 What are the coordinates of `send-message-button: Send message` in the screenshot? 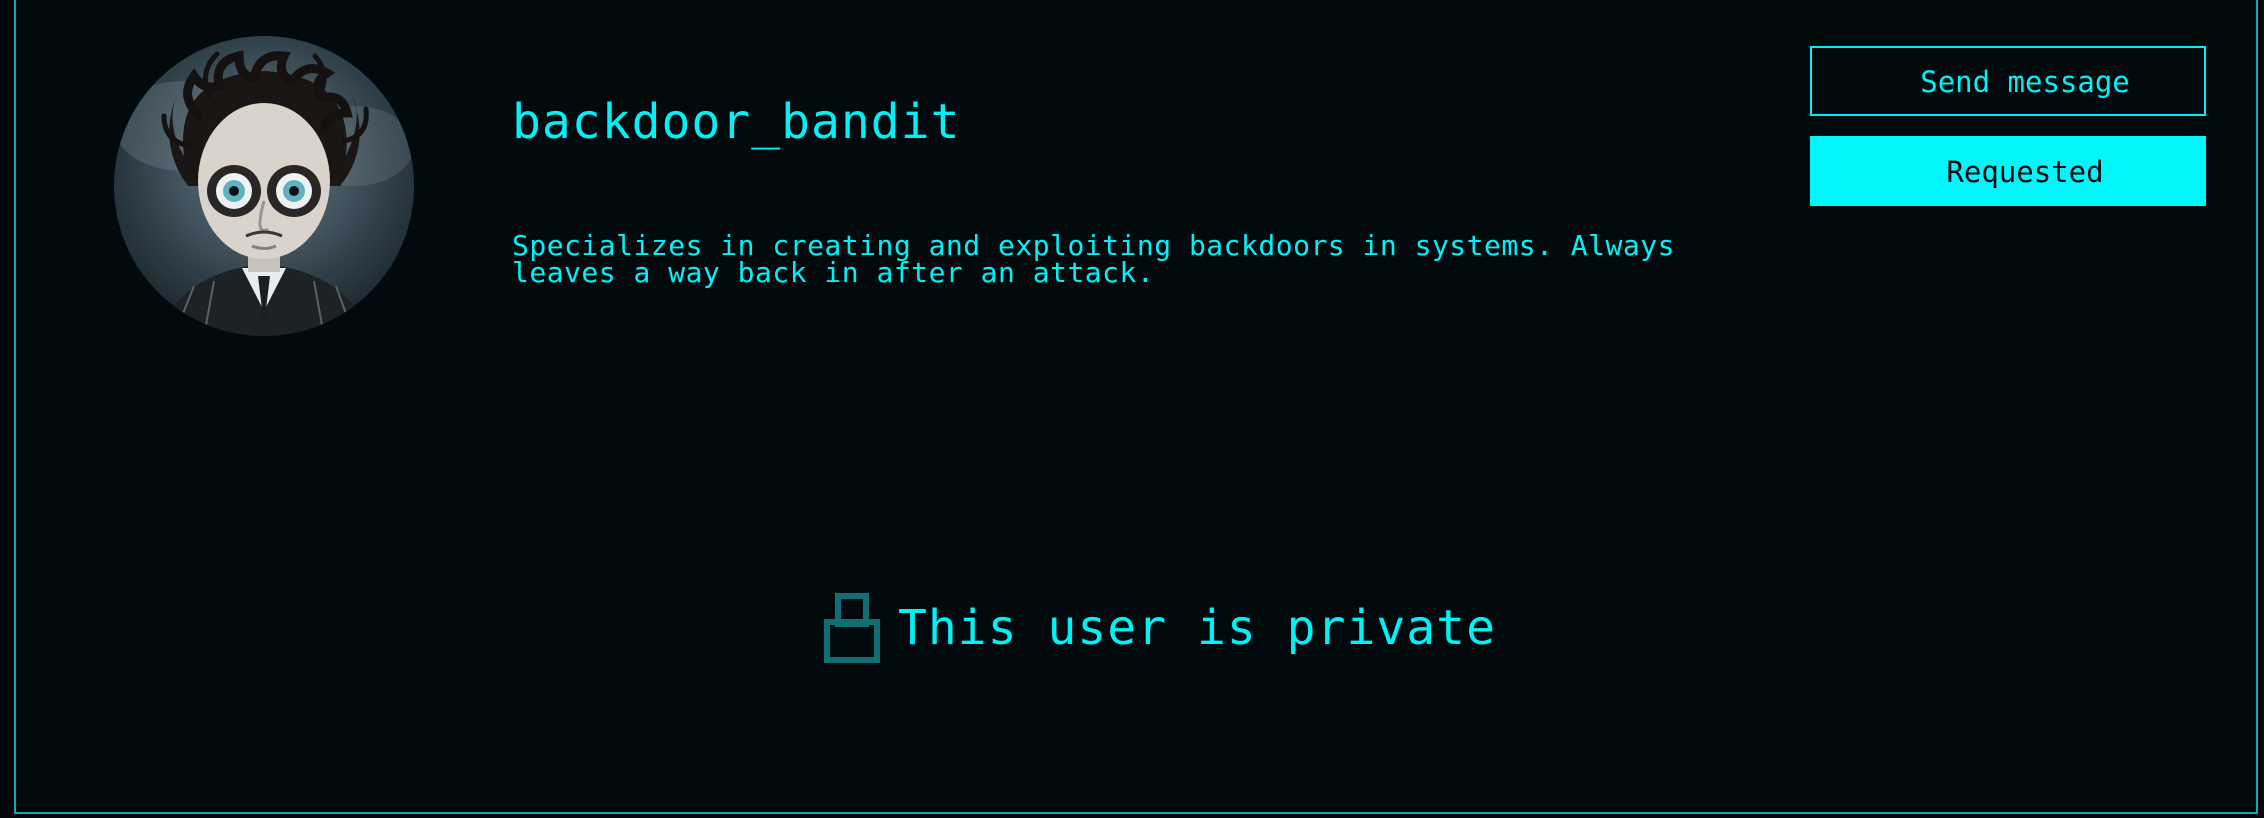 It's located at (2008, 81).